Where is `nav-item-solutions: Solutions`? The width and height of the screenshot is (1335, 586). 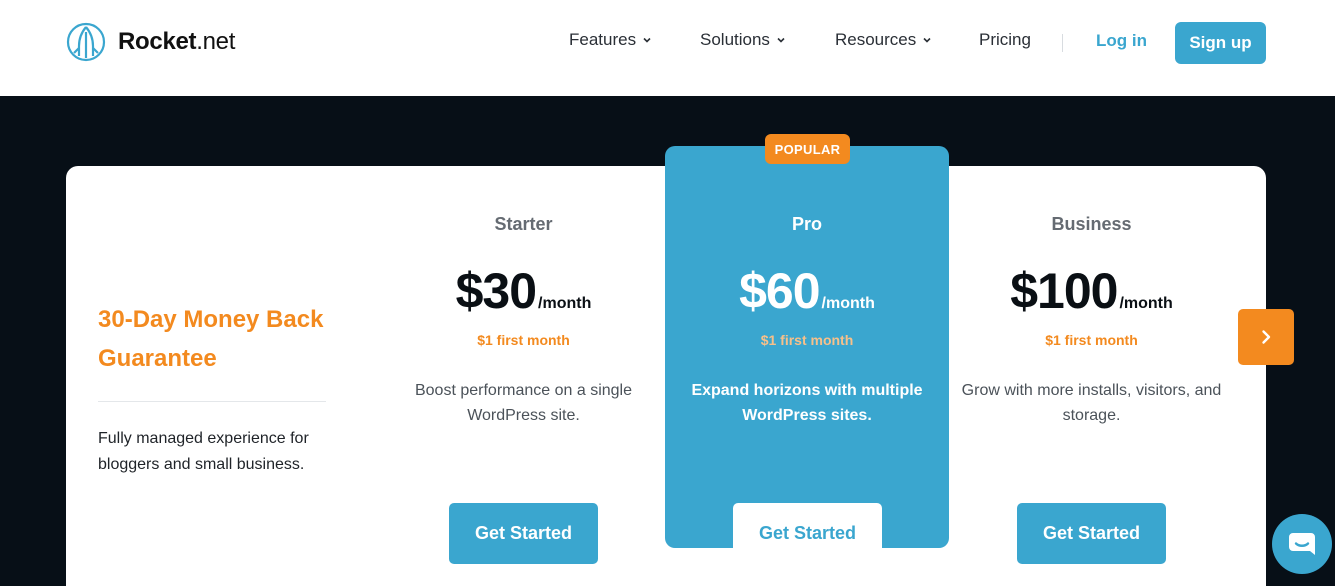 nav-item-solutions: Solutions is located at coordinates (743, 40).